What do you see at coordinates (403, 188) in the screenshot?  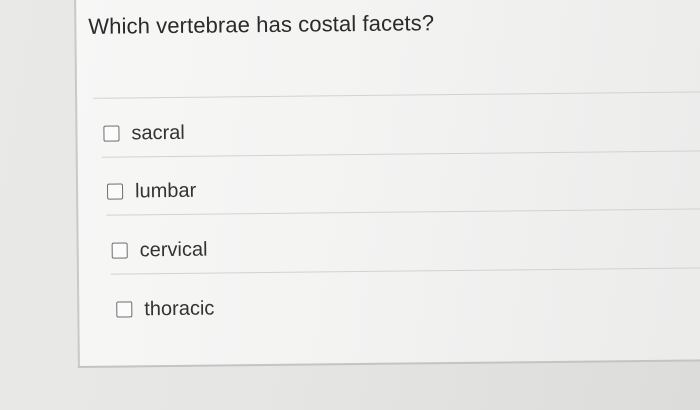 I see `option-lumbar: lumbar` at bounding box center [403, 188].